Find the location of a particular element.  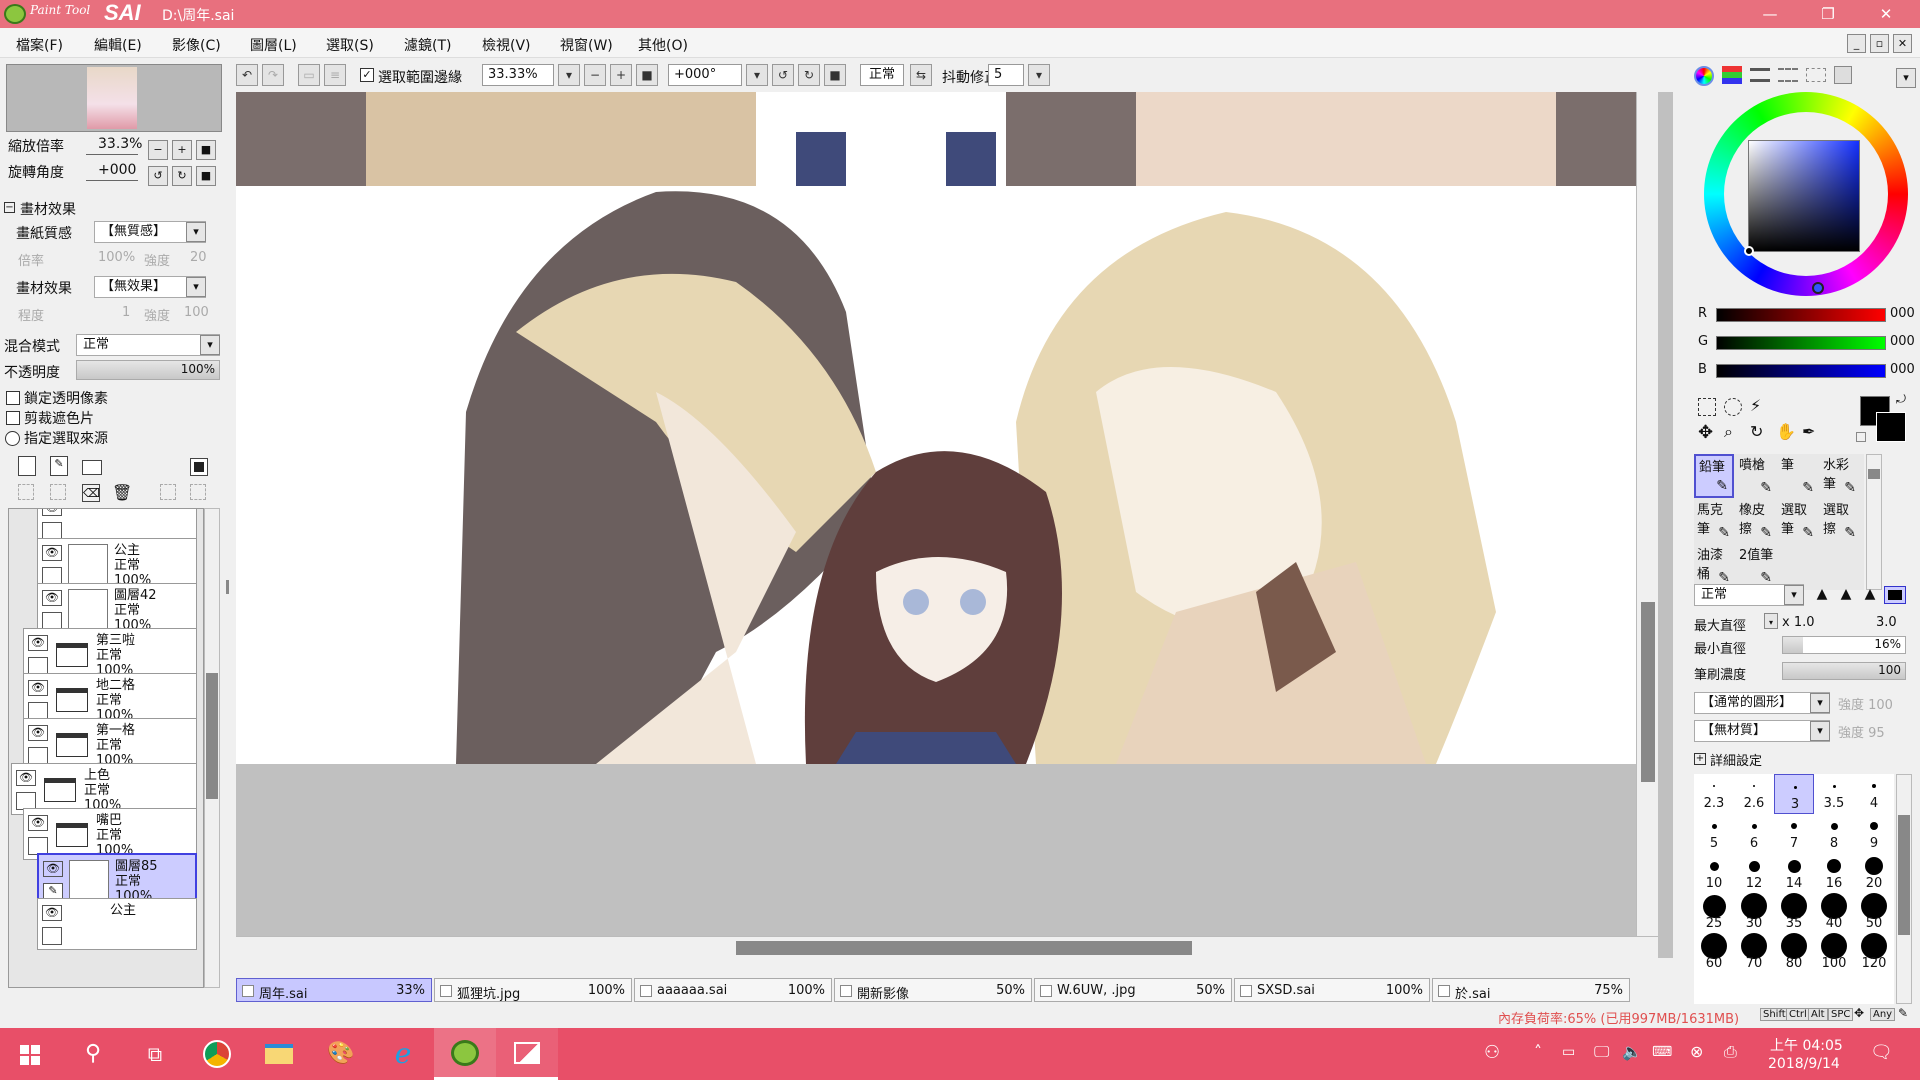

redo-button: ↷ is located at coordinates (273, 75).